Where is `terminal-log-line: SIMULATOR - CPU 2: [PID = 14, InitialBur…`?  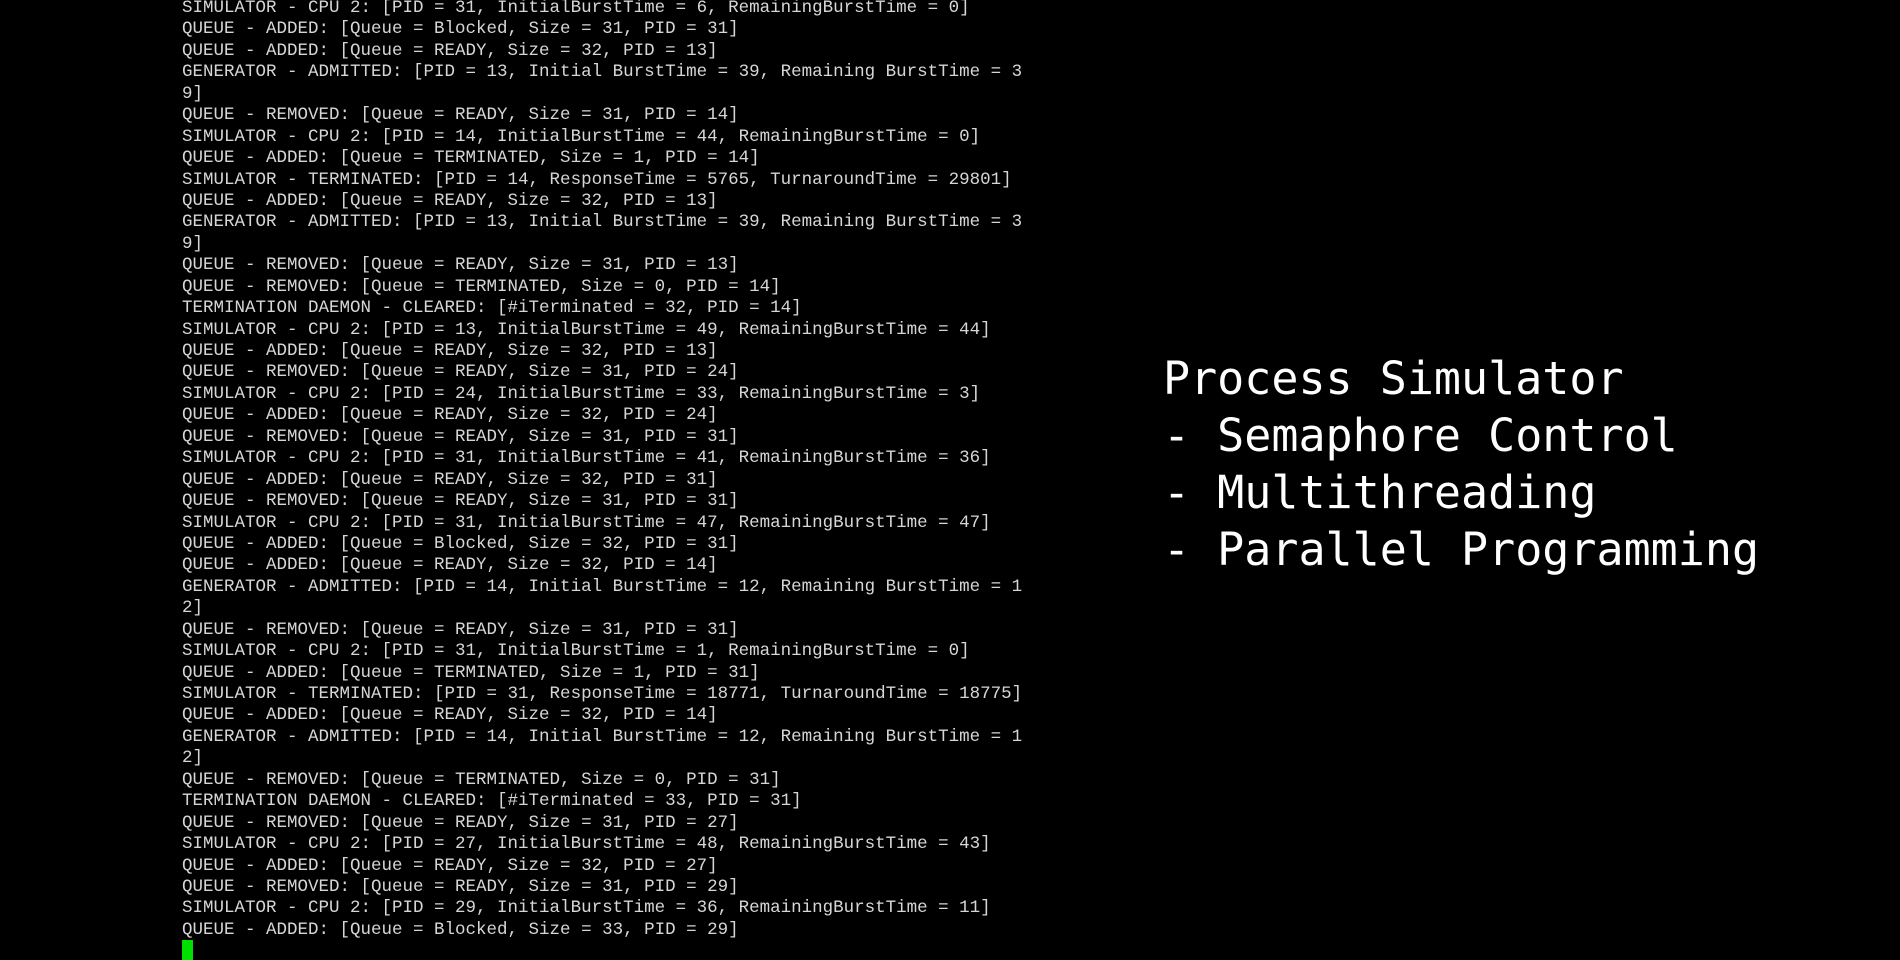 terminal-log-line: SIMULATOR - CPU 2: [PID = 14, InitialBur… is located at coordinates (581, 136).